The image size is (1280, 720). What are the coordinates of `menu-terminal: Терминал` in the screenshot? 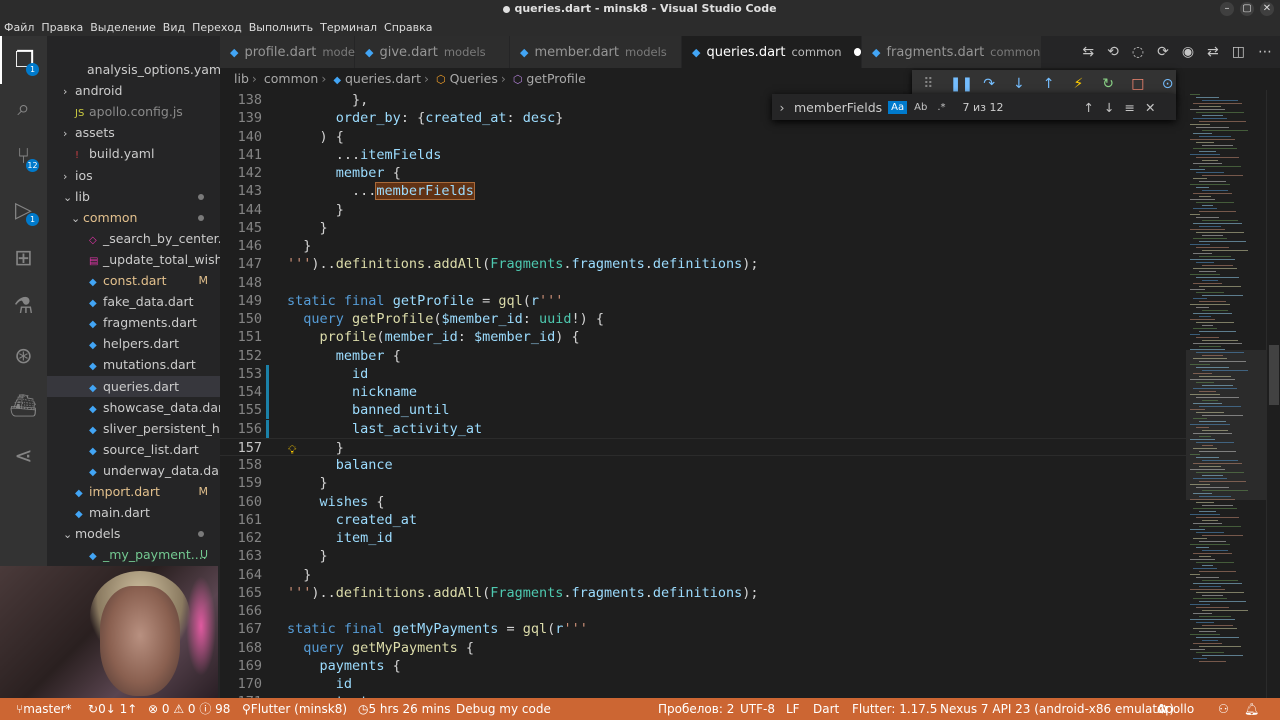 It's located at (348, 27).